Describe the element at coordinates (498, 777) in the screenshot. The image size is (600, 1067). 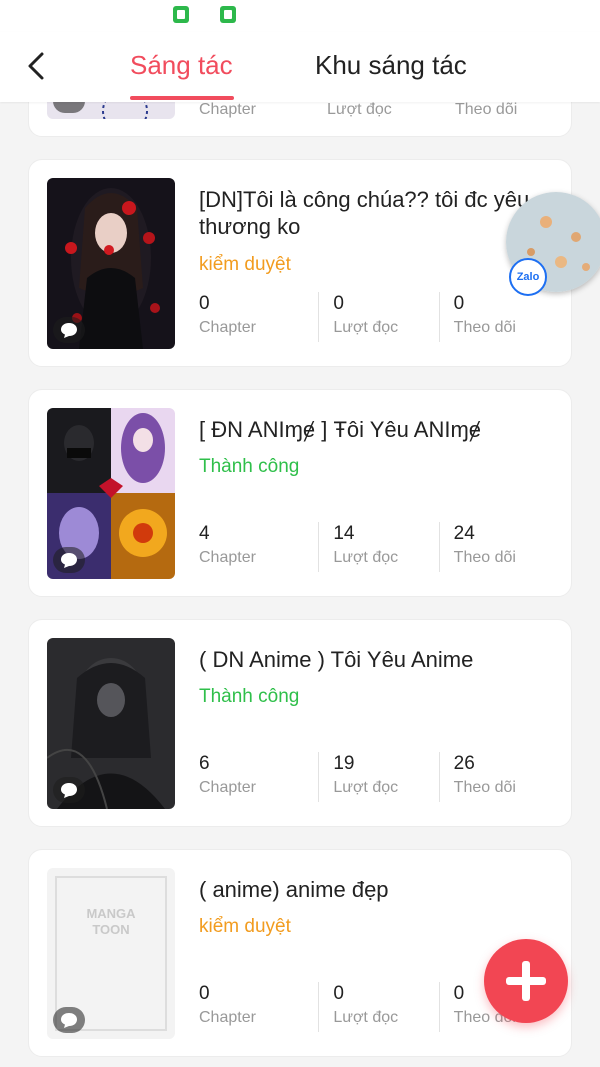
I see `stat-follows: 26 Theo dõi` at that location.